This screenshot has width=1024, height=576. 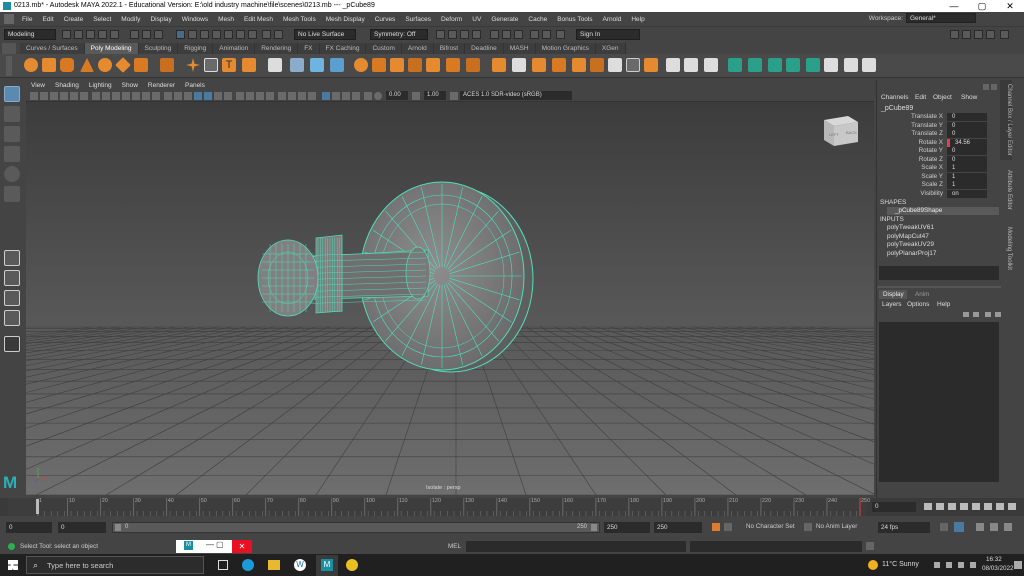 I want to click on slide-edge-icon, so click(x=597, y=65).